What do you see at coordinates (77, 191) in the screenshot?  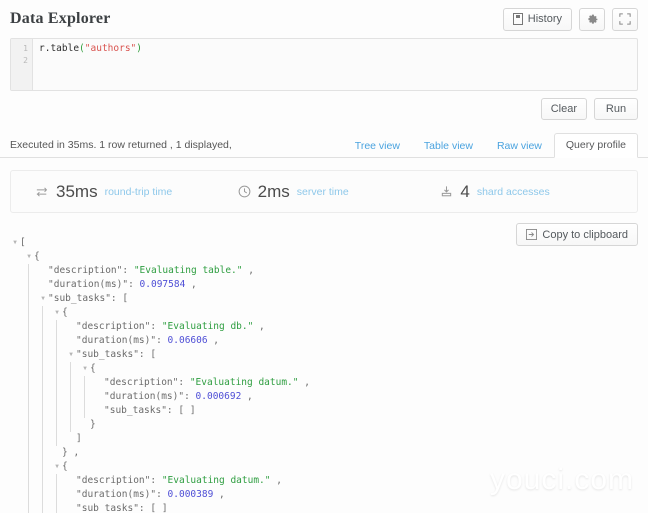 I see `stat-value: 35ms` at bounding box center [77, 191].